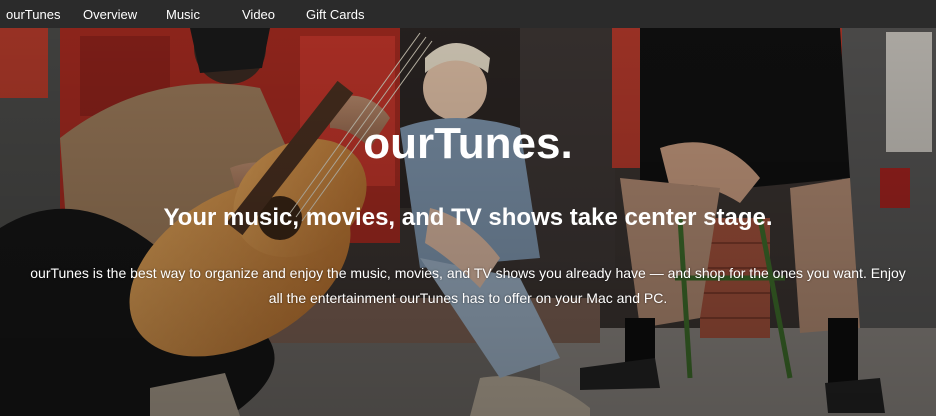  I want to click on hero-title: ourTunes., so click(468, 143).